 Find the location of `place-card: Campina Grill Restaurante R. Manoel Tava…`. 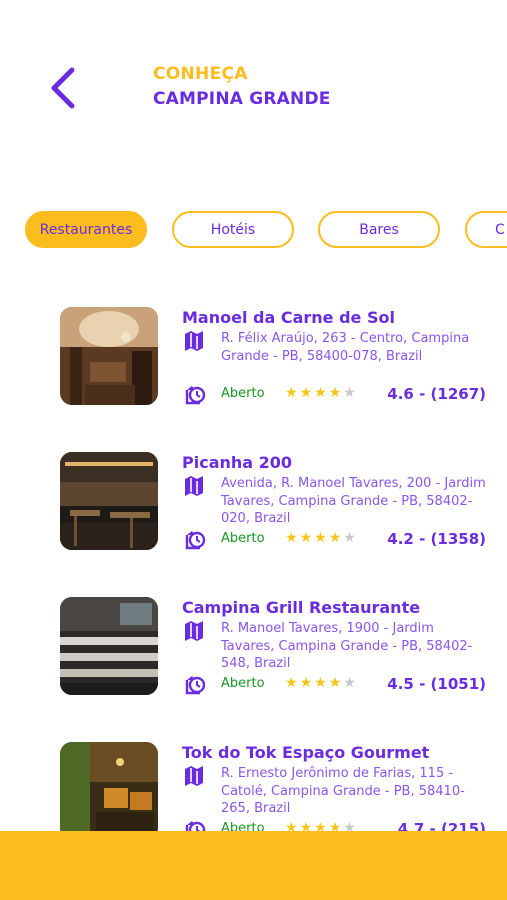

place-card: Campina Grill Restaurante R. Manoel Tava… is located at coordinates (253, 645).